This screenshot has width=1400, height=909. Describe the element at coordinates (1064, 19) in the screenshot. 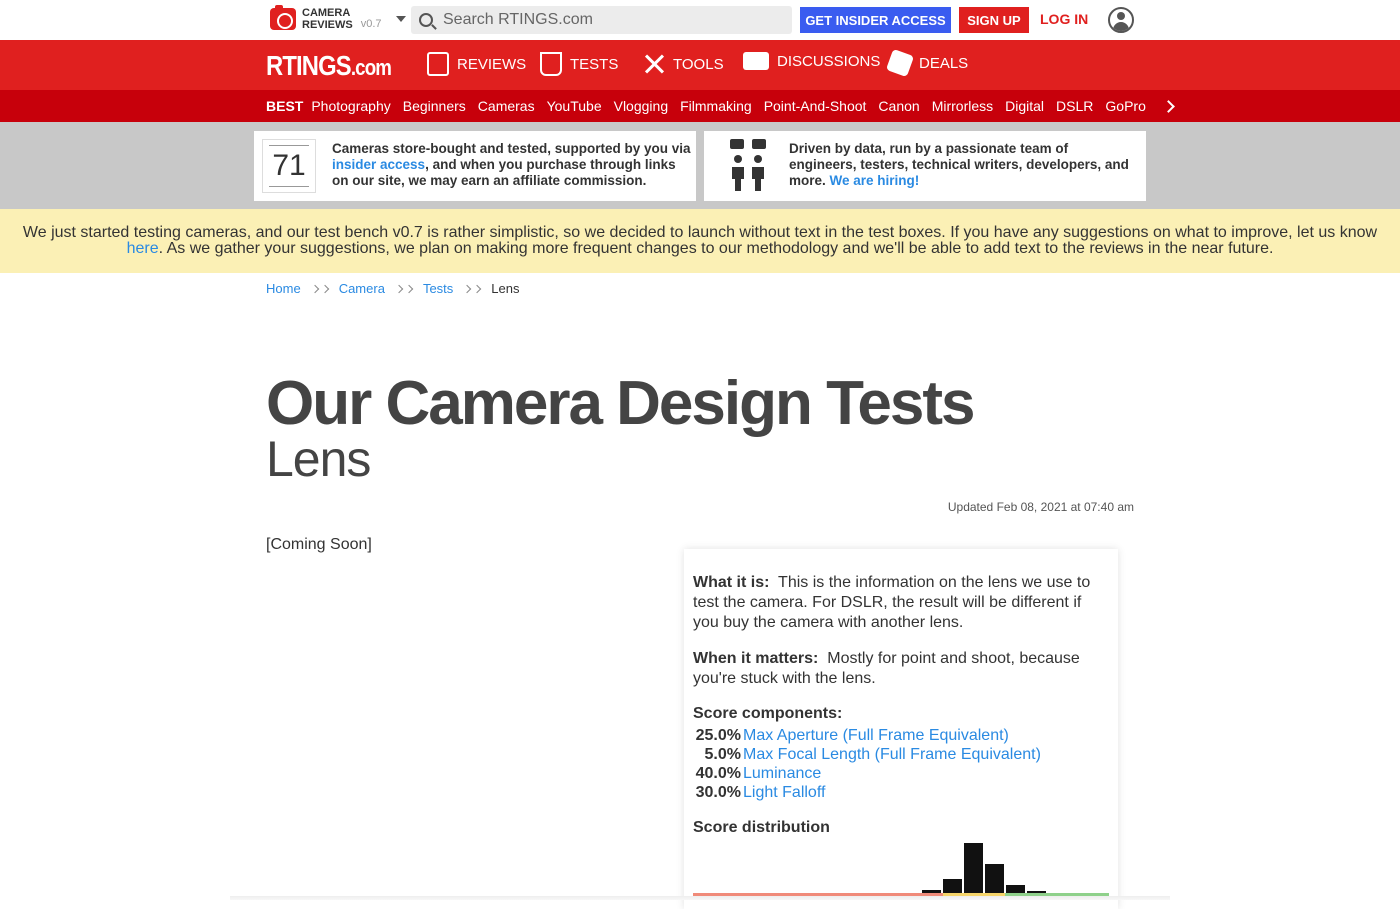

I see `log-in-link: LOG IN` at that location.